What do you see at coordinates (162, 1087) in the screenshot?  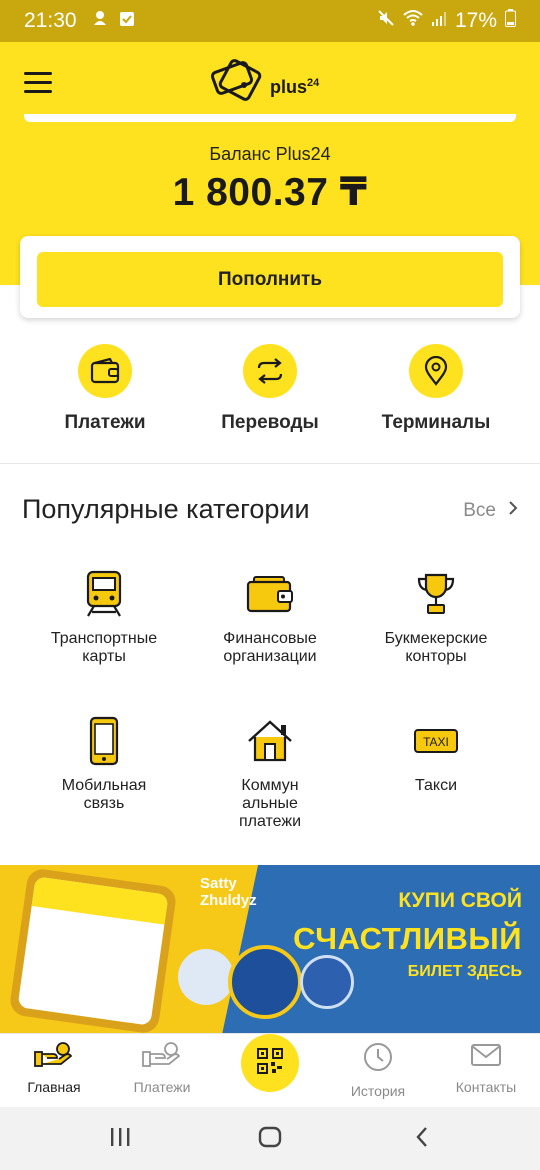 I see `nav-label: Платежи` at bounding box center [162, 1087].